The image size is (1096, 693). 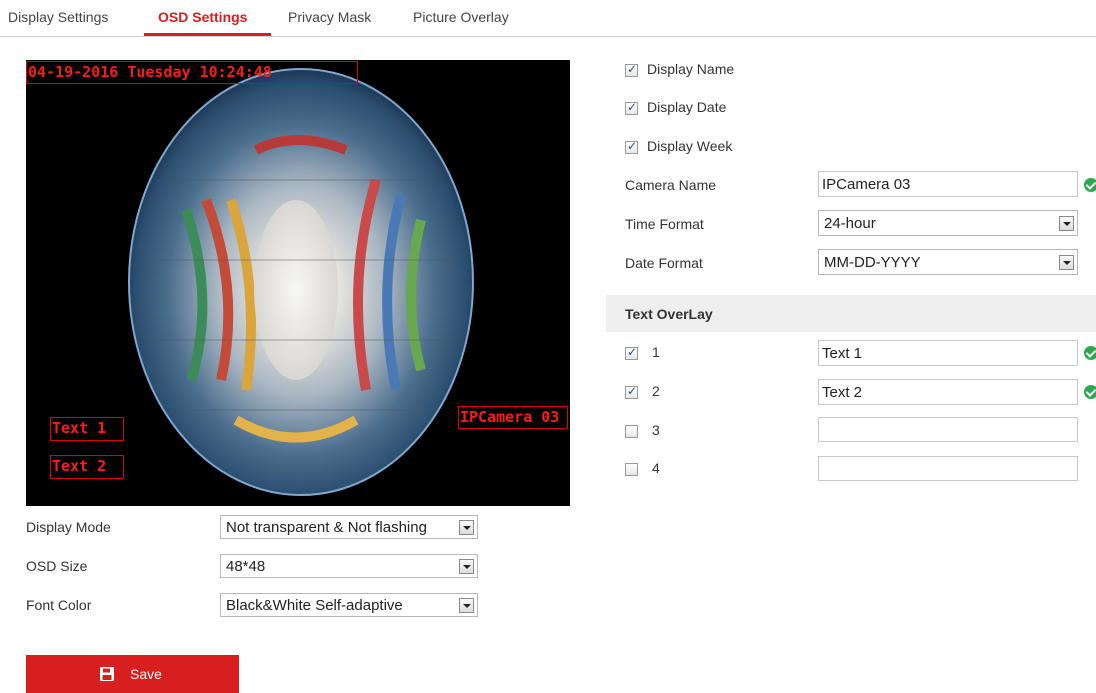 What do you see at coordinates (656, 468) in the screenshot?
I see `text-overlay-4-number: 4` at bounding box center [656, 468].